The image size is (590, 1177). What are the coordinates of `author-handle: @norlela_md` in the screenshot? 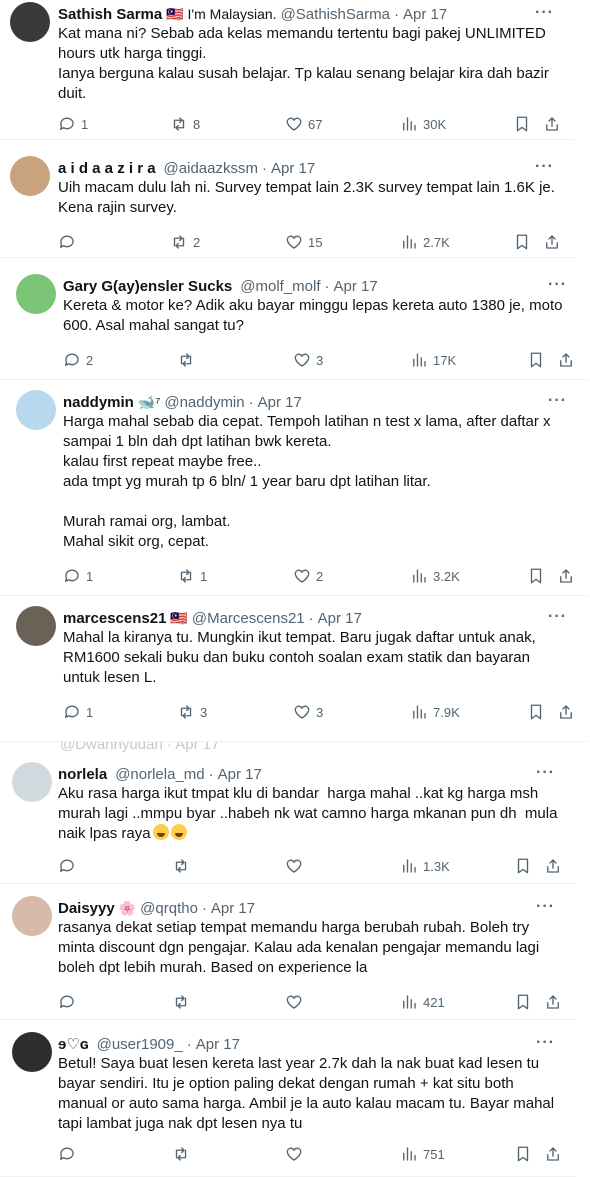 It's located at (159, 774).